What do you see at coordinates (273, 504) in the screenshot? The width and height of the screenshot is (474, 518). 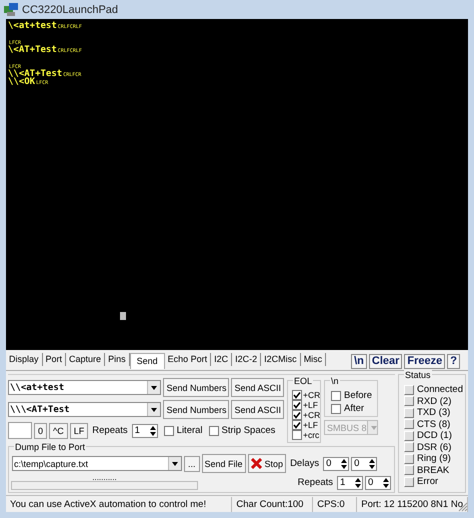 I see `status-bar-field: Char Count:100` at bounding box center [273, 504].